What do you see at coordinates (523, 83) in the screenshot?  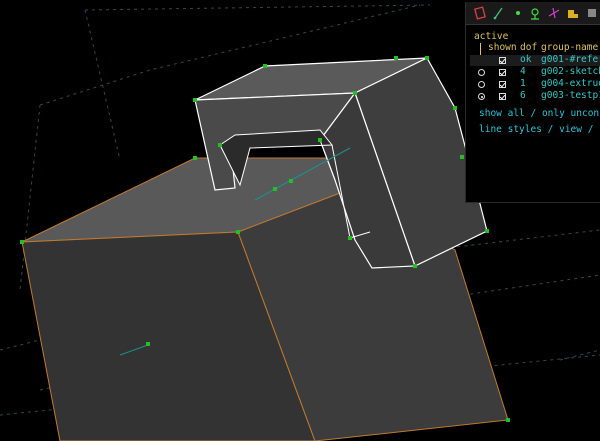 I see `group-dof: 1` at bounding box center [523, 83].